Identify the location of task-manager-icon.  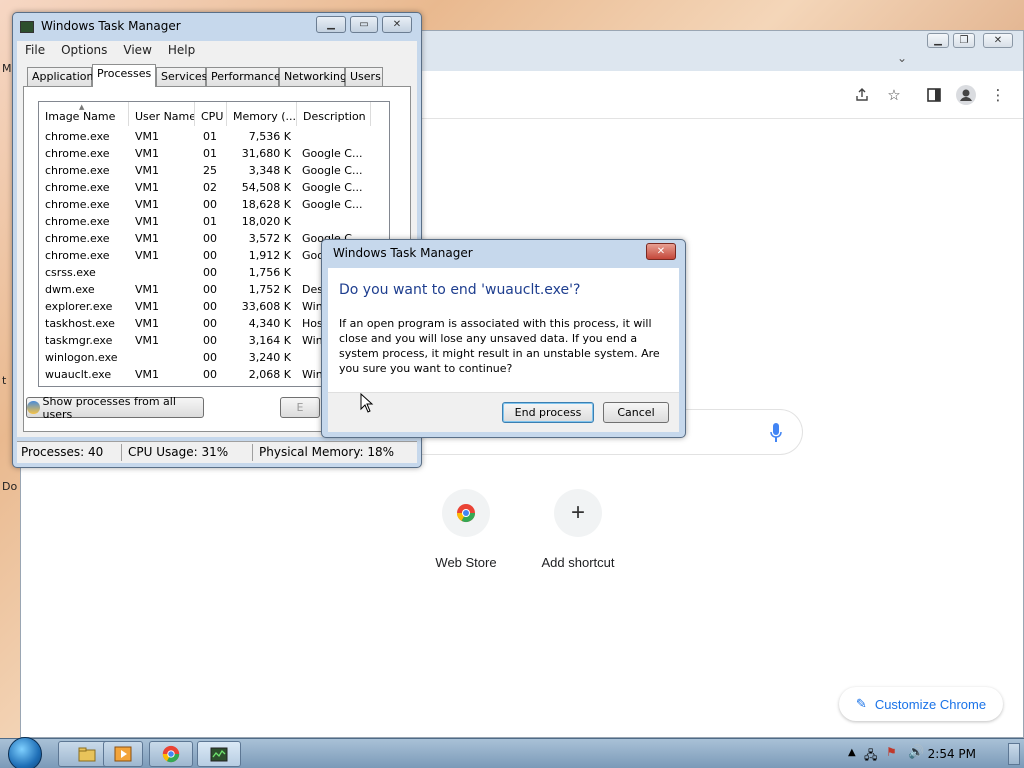
(219, 754).